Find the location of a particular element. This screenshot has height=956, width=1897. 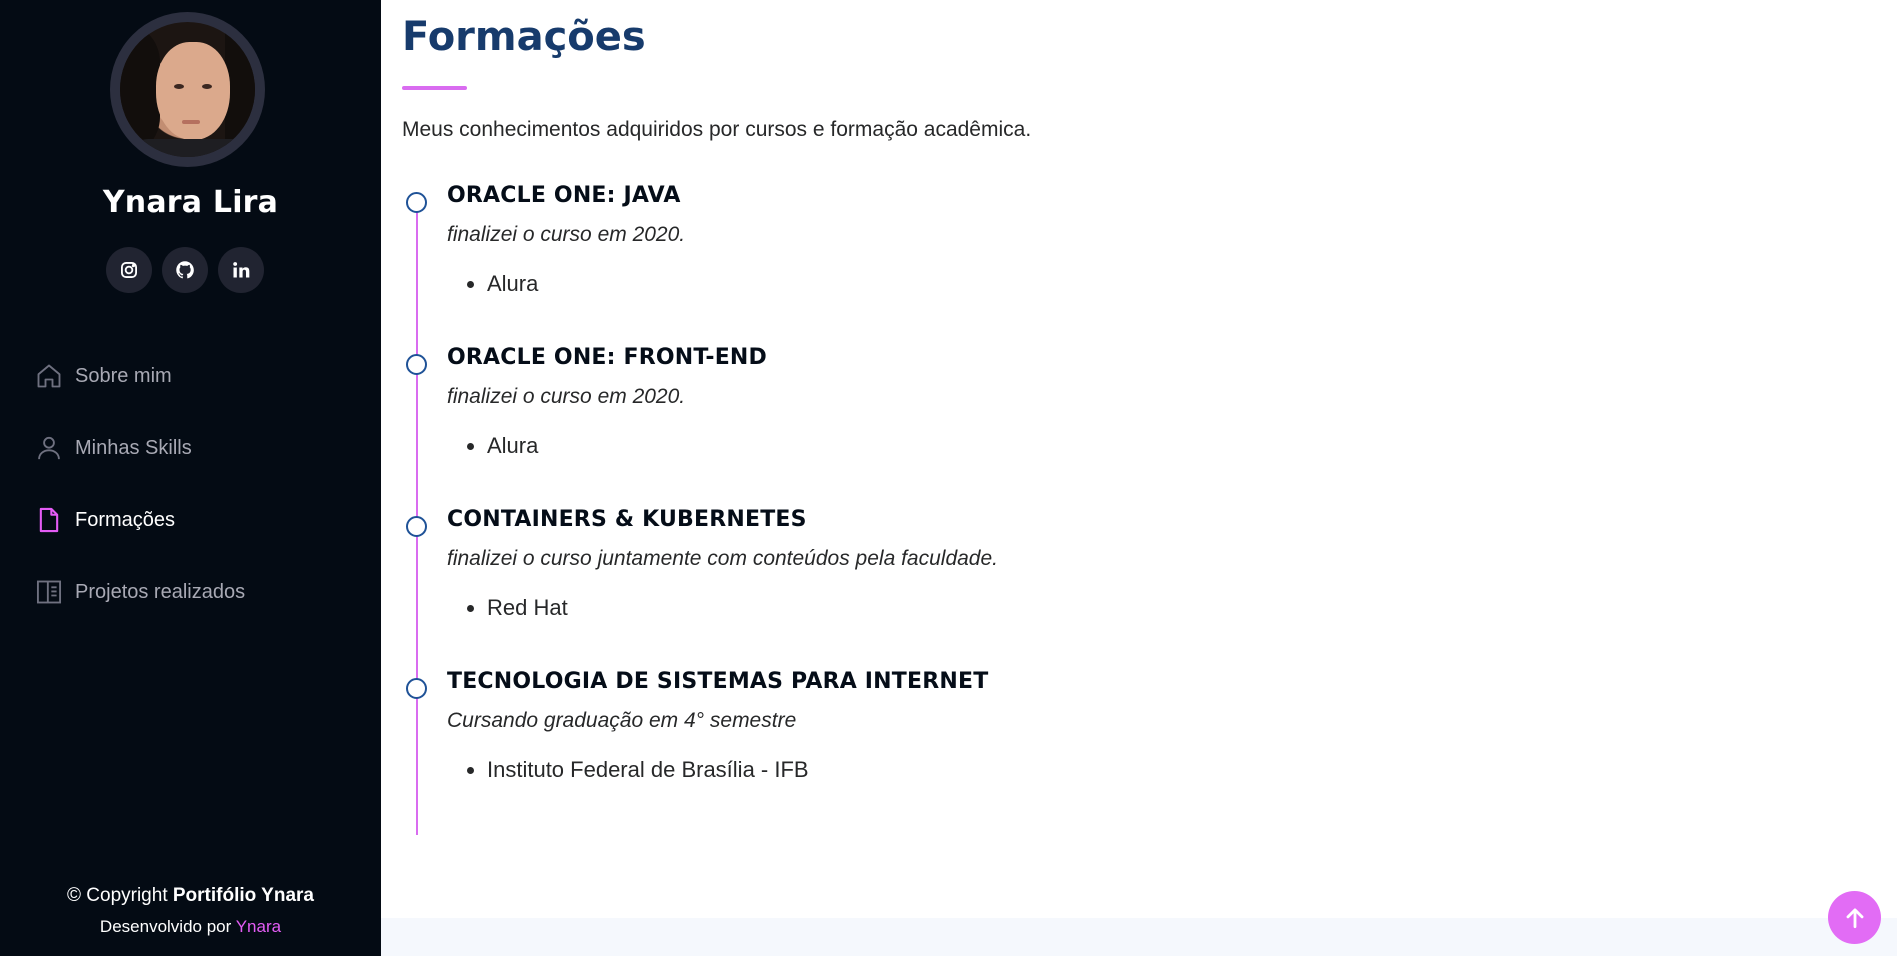

profile-photo is located at coordinates (187, 89).